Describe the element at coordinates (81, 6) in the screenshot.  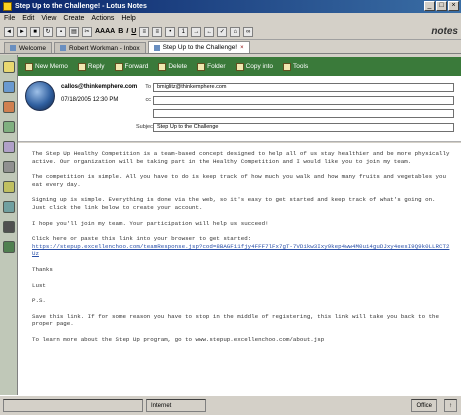
I see `window-title: Step Up to the Challenge! - Lotus Notes` at that location.